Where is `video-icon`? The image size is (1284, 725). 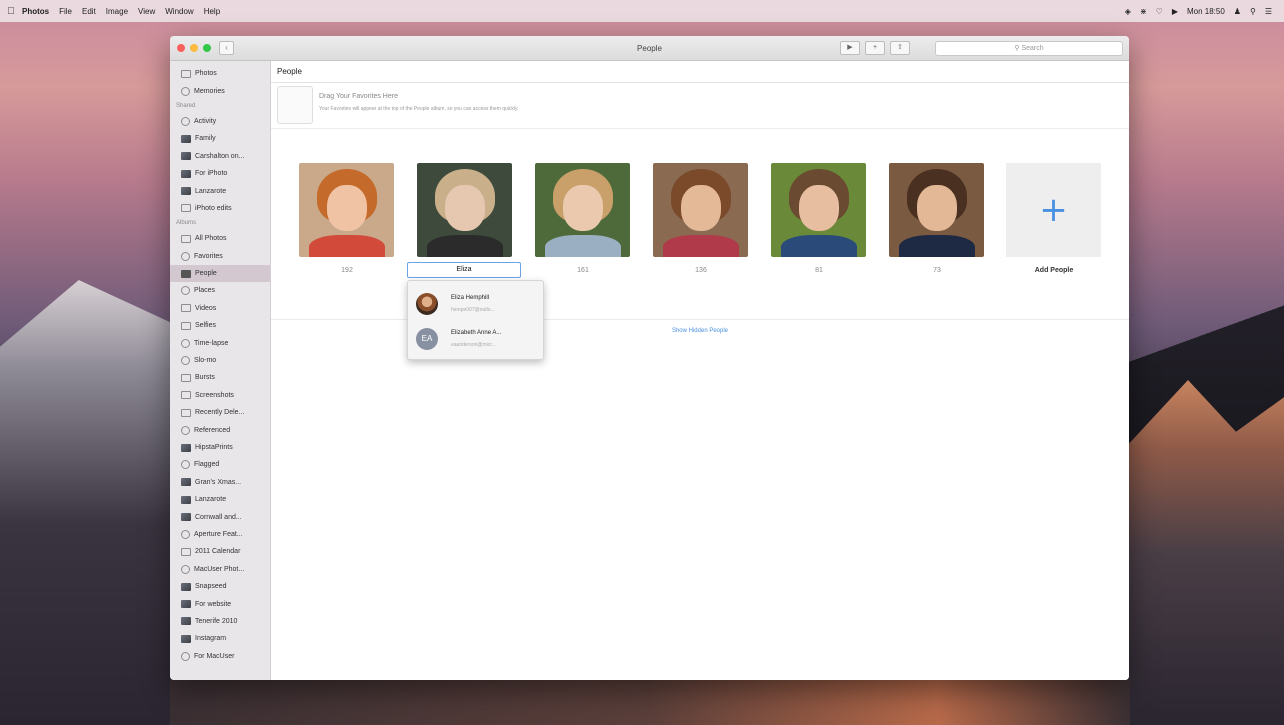 video-icon is located at coordinates (186, 308).